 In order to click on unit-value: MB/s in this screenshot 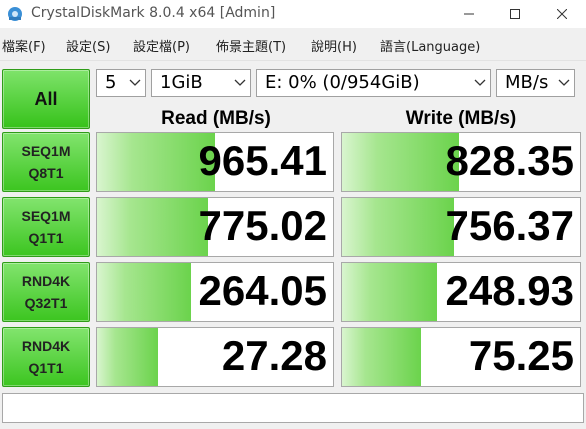, I will do `click(527, 82)`.